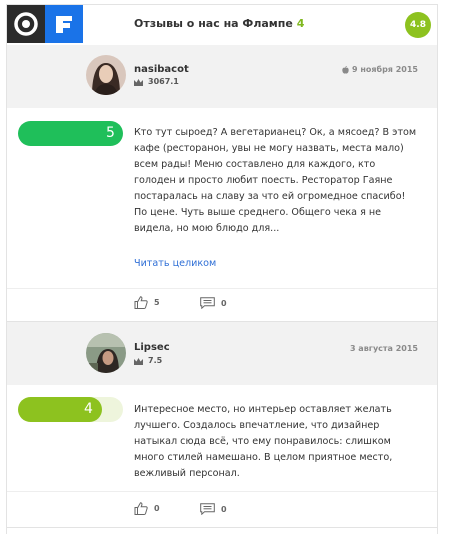 The image size is (453, 534). I want to click on review-date-text: 9 ноября 2015, so click(384, 69).